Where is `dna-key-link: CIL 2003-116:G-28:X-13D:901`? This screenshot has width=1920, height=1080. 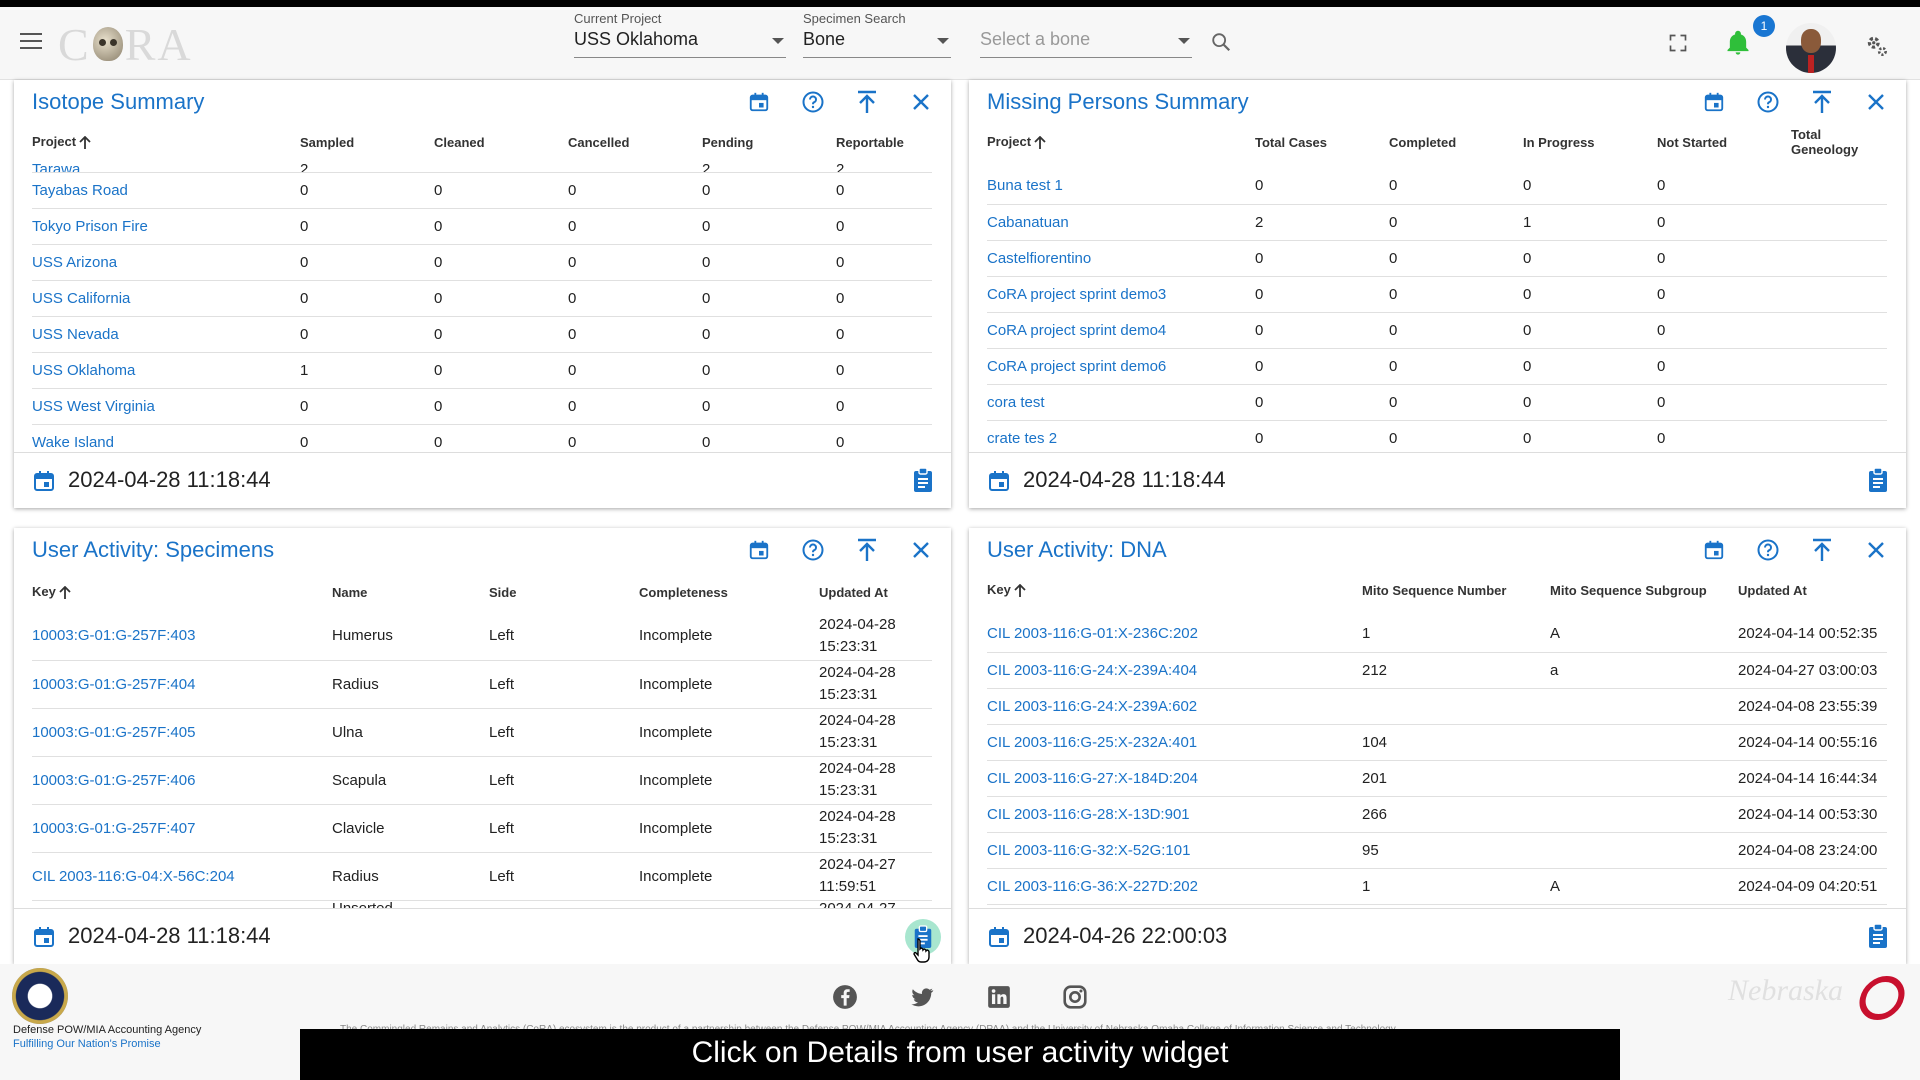
dna-key-link: CIL 2003-116:G-28:X-13D:901 is located at coordinates (1174, 814).